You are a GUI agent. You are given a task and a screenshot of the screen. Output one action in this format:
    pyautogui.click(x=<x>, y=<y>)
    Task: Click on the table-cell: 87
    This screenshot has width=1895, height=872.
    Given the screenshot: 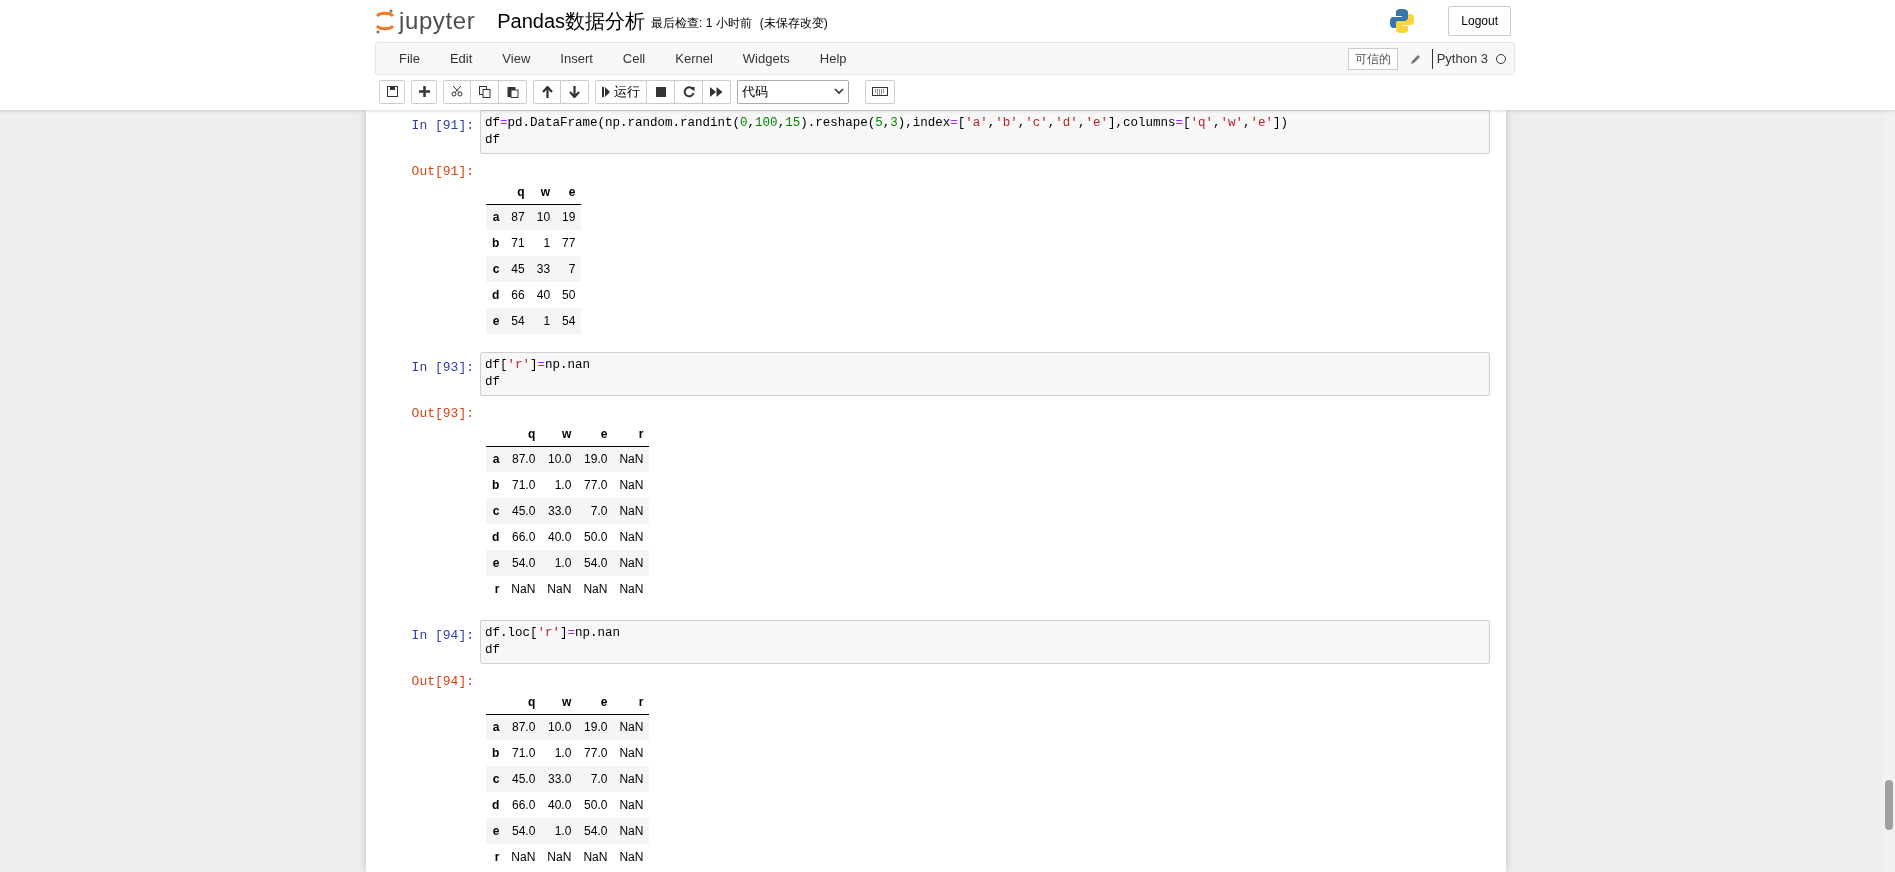 What is the action you would take?
    pyautogui.click(x=518, y=217)
    